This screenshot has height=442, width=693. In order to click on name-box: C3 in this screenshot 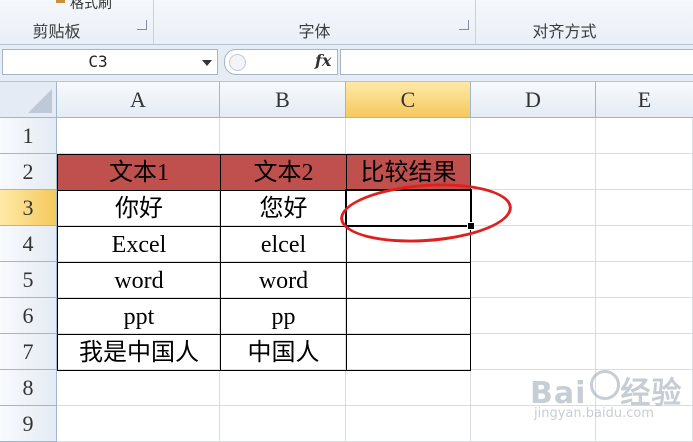, I will do `click(110, 62)`.